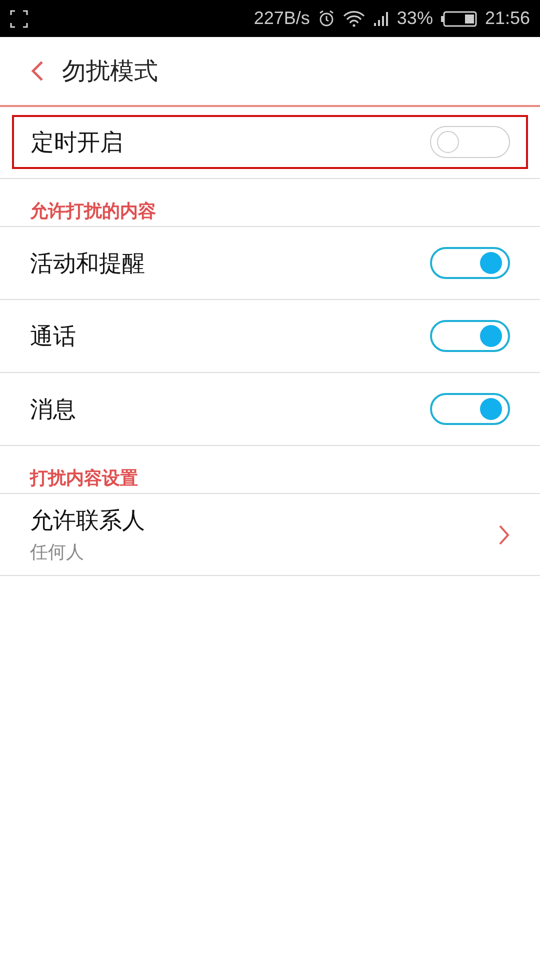 The image size is (540, 960). I want to click on signal-icon, so click(380, 18).